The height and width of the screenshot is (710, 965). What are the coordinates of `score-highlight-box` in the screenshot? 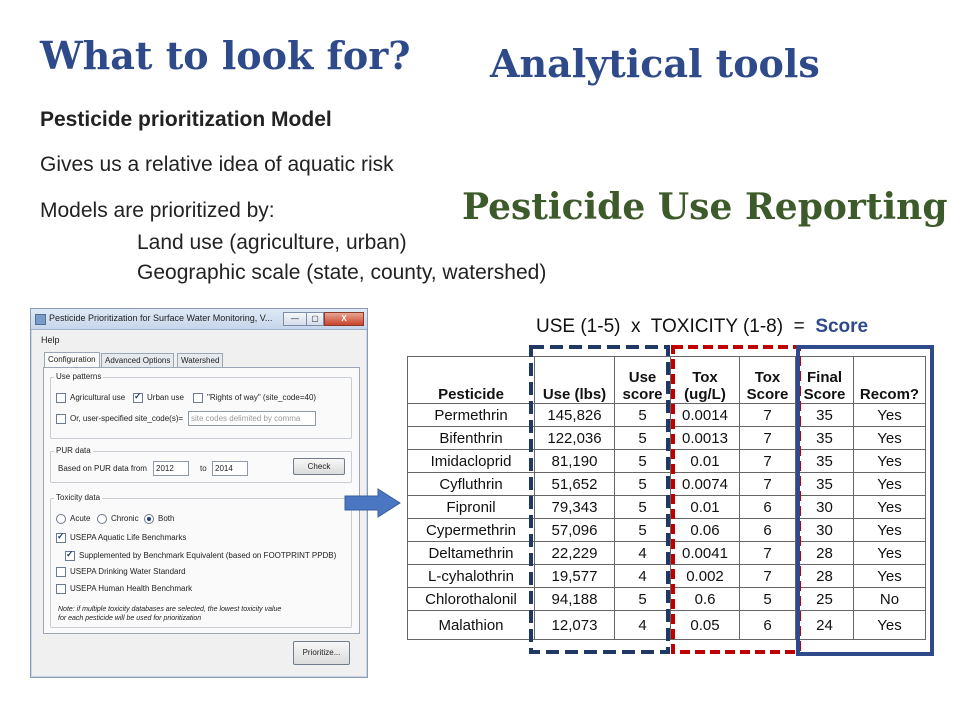 It's located at (865, 500).